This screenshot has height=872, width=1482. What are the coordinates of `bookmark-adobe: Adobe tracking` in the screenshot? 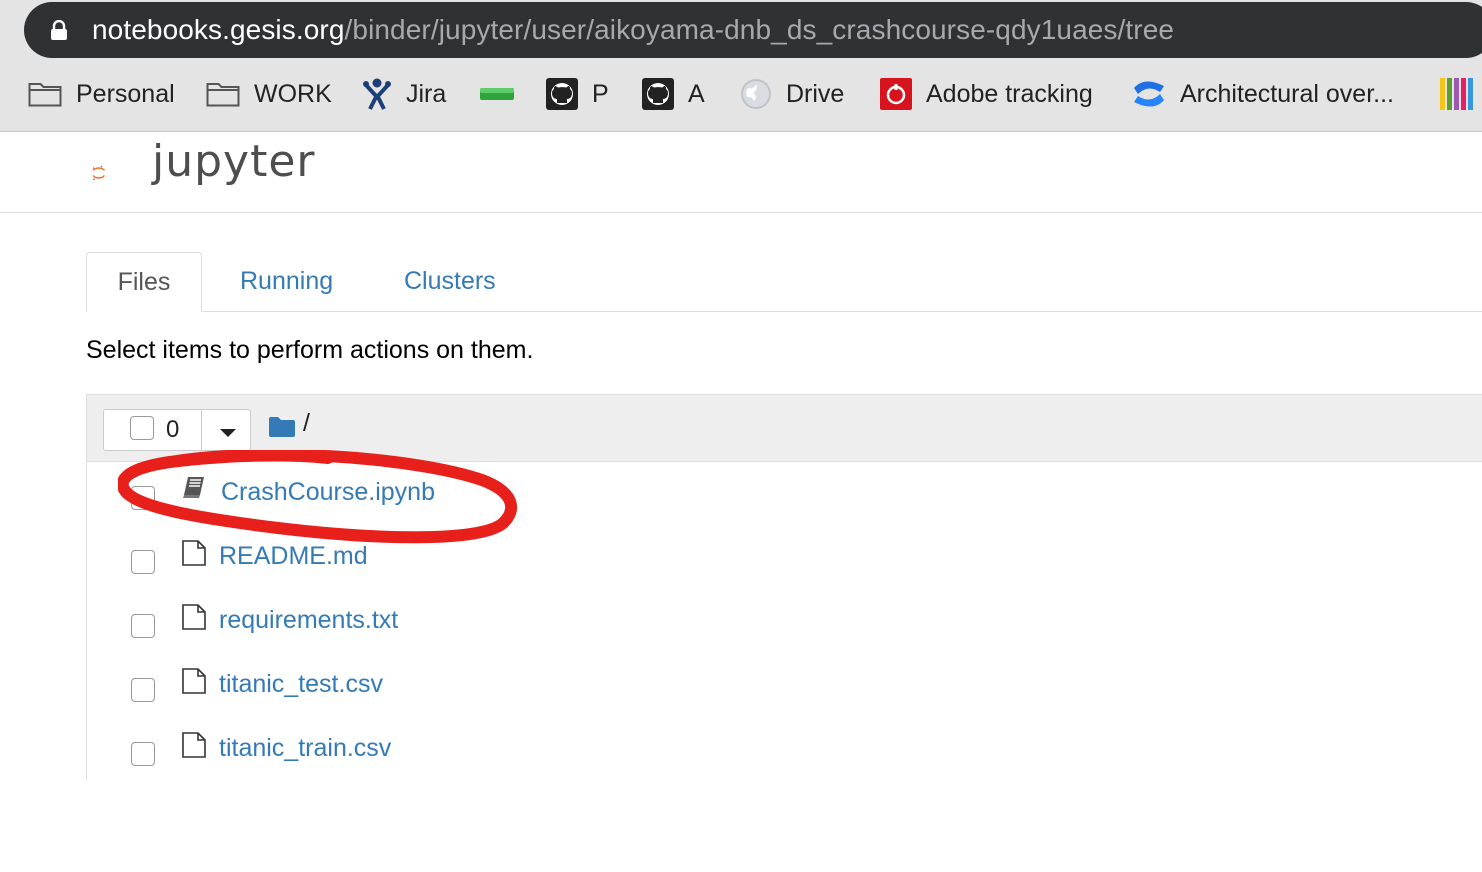 It's located at (986, 94).